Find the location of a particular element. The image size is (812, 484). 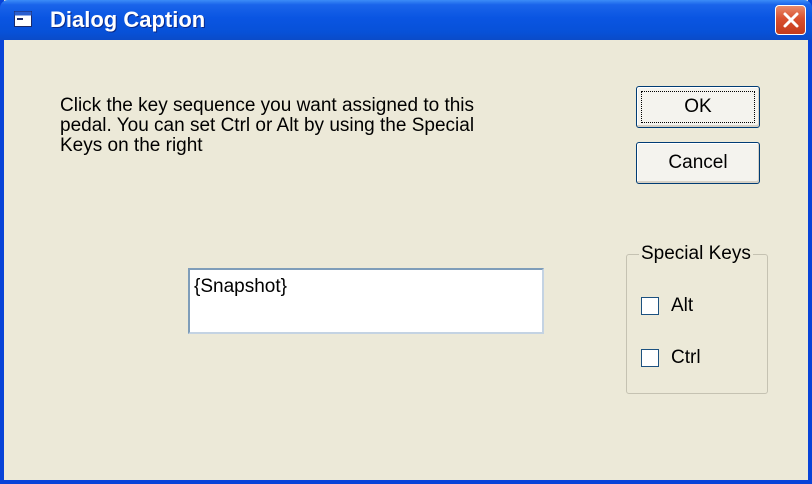

cancel-button-label: Cancel is located at coordinates (698, 162).